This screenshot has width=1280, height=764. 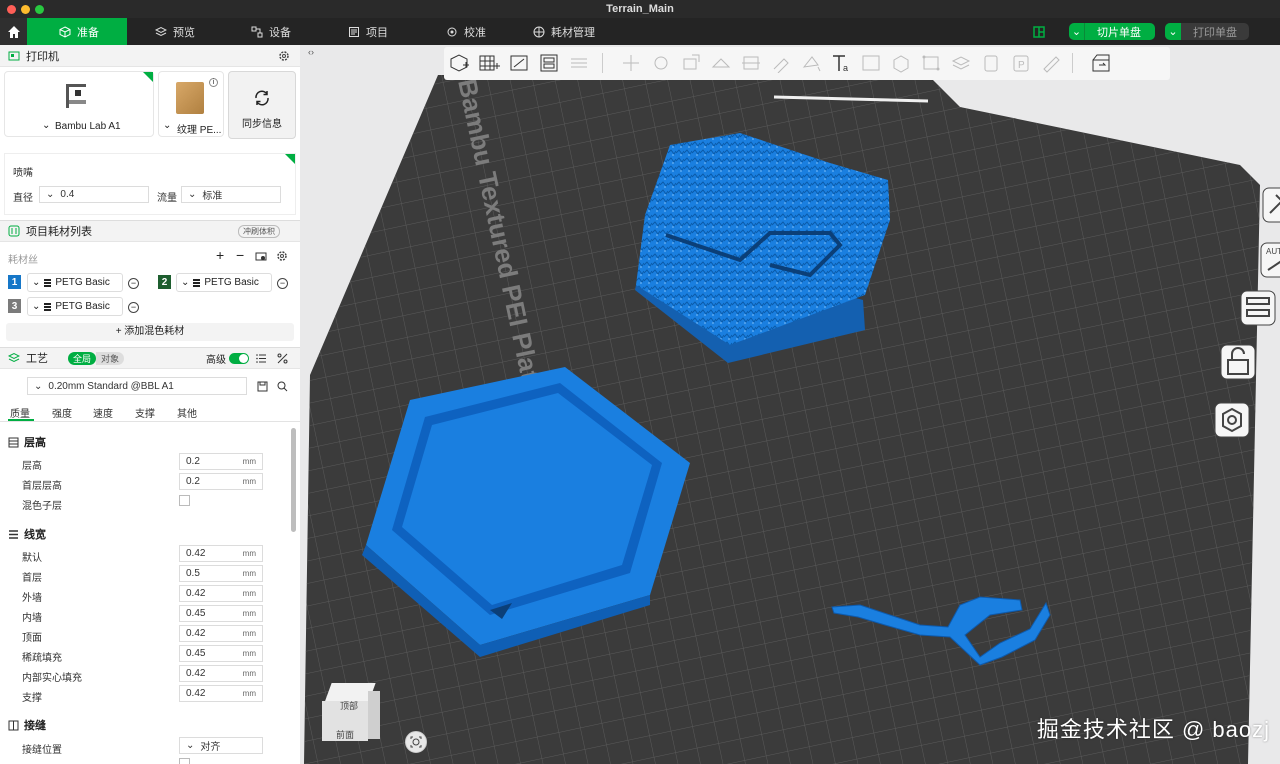 I want to click on tab-prepare: 准备, so click(x=77, y=31).